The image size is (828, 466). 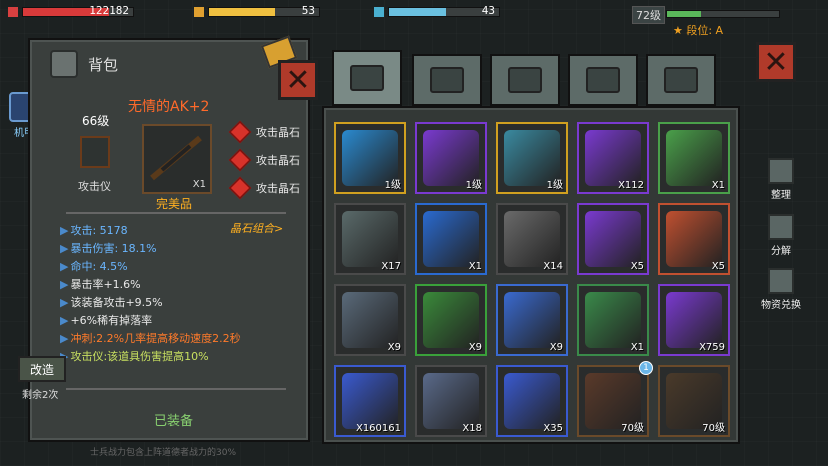 I want to click on remaining-count: 剩余2次, so click(x=40, y=395).